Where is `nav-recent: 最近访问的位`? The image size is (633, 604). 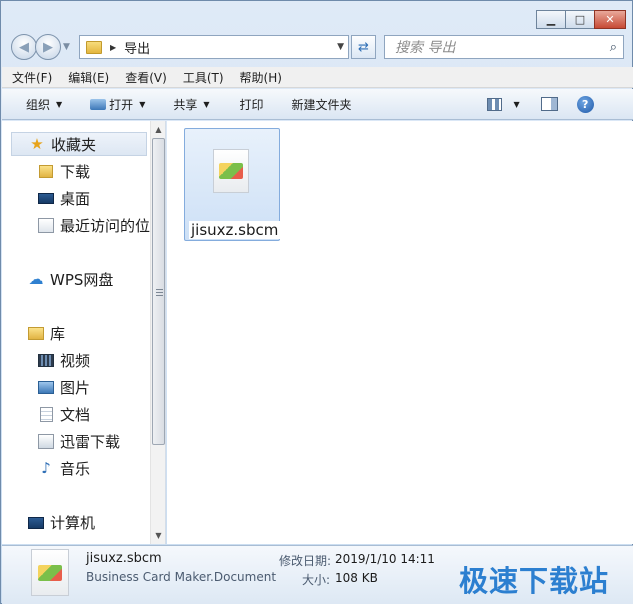 nav-recent: 最近访问的位 is located at coordinates (94, 225).